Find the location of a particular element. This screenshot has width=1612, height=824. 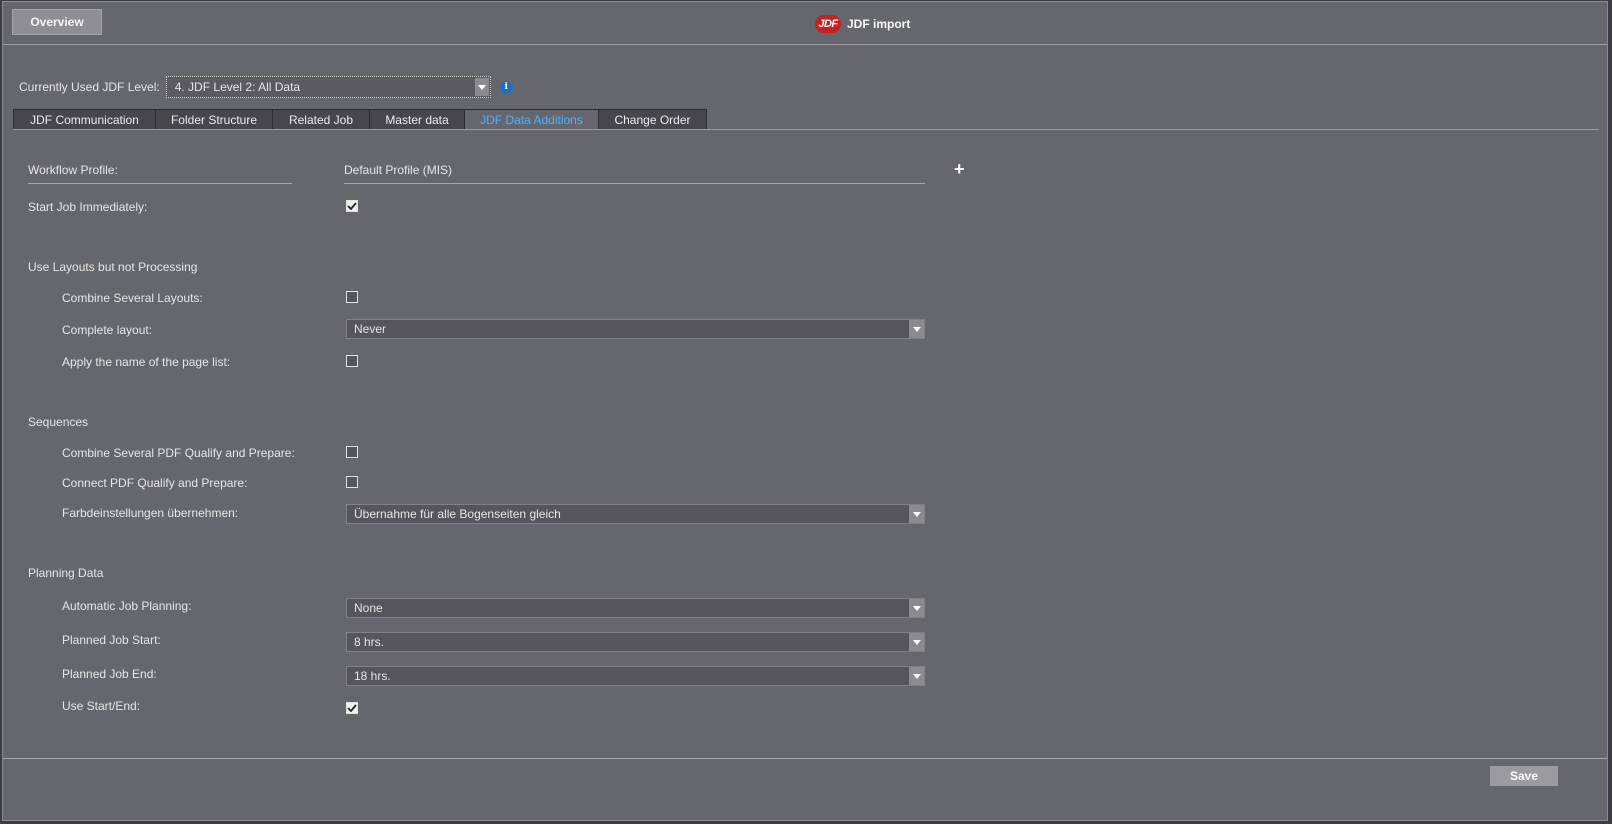

workflow-profile-label-underline is located at coordinates (160, 183).